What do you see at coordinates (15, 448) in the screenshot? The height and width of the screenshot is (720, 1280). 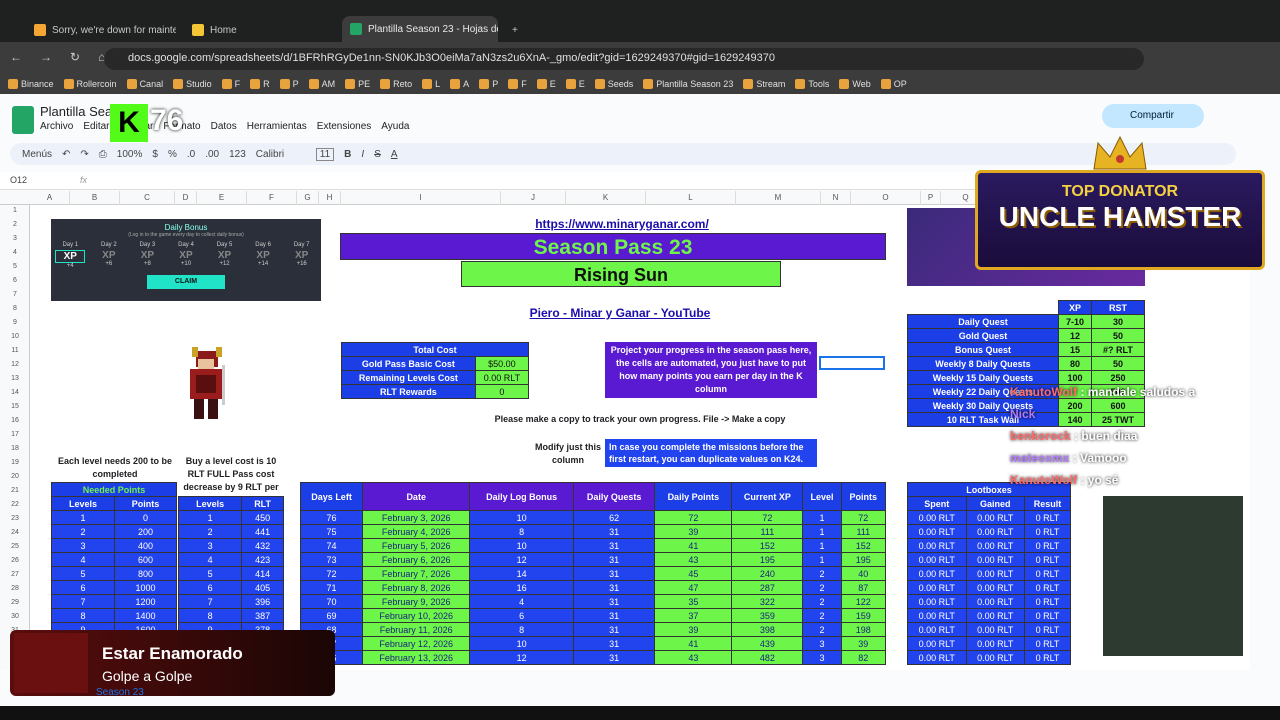 I see `row-header: 18` at bounding box center [15, 448].